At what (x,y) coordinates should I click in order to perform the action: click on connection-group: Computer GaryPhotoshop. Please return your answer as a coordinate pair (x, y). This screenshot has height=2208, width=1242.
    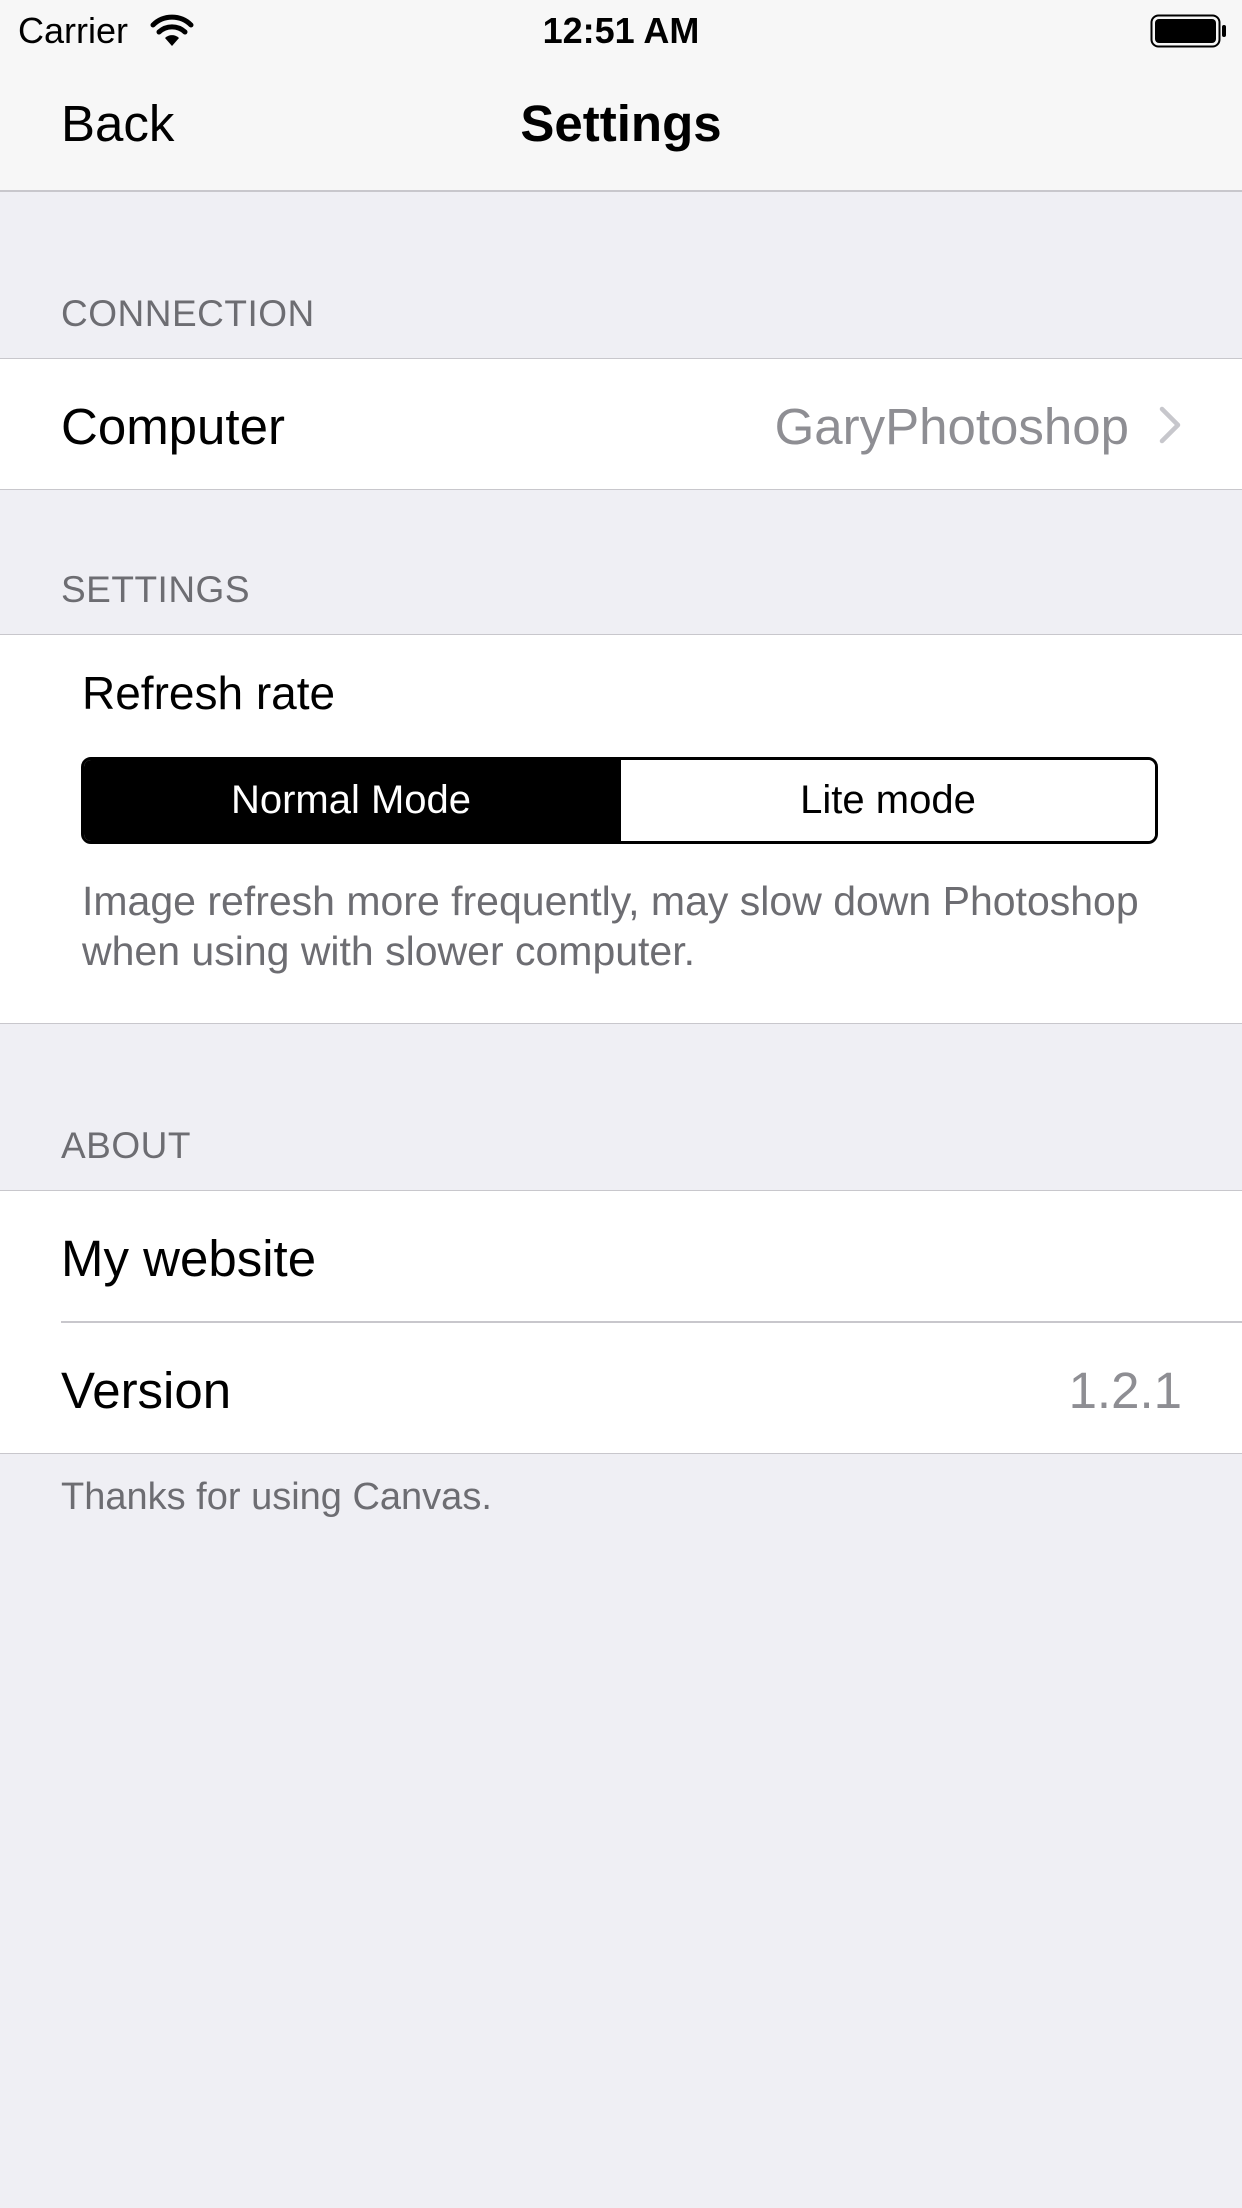
    Looking at the image, I should click on (621, 424).